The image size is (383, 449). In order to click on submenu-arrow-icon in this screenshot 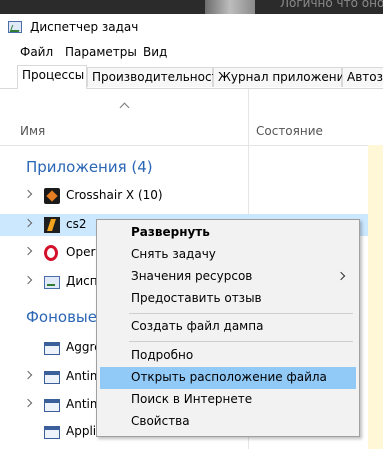, I will do `click(341, 276)`.